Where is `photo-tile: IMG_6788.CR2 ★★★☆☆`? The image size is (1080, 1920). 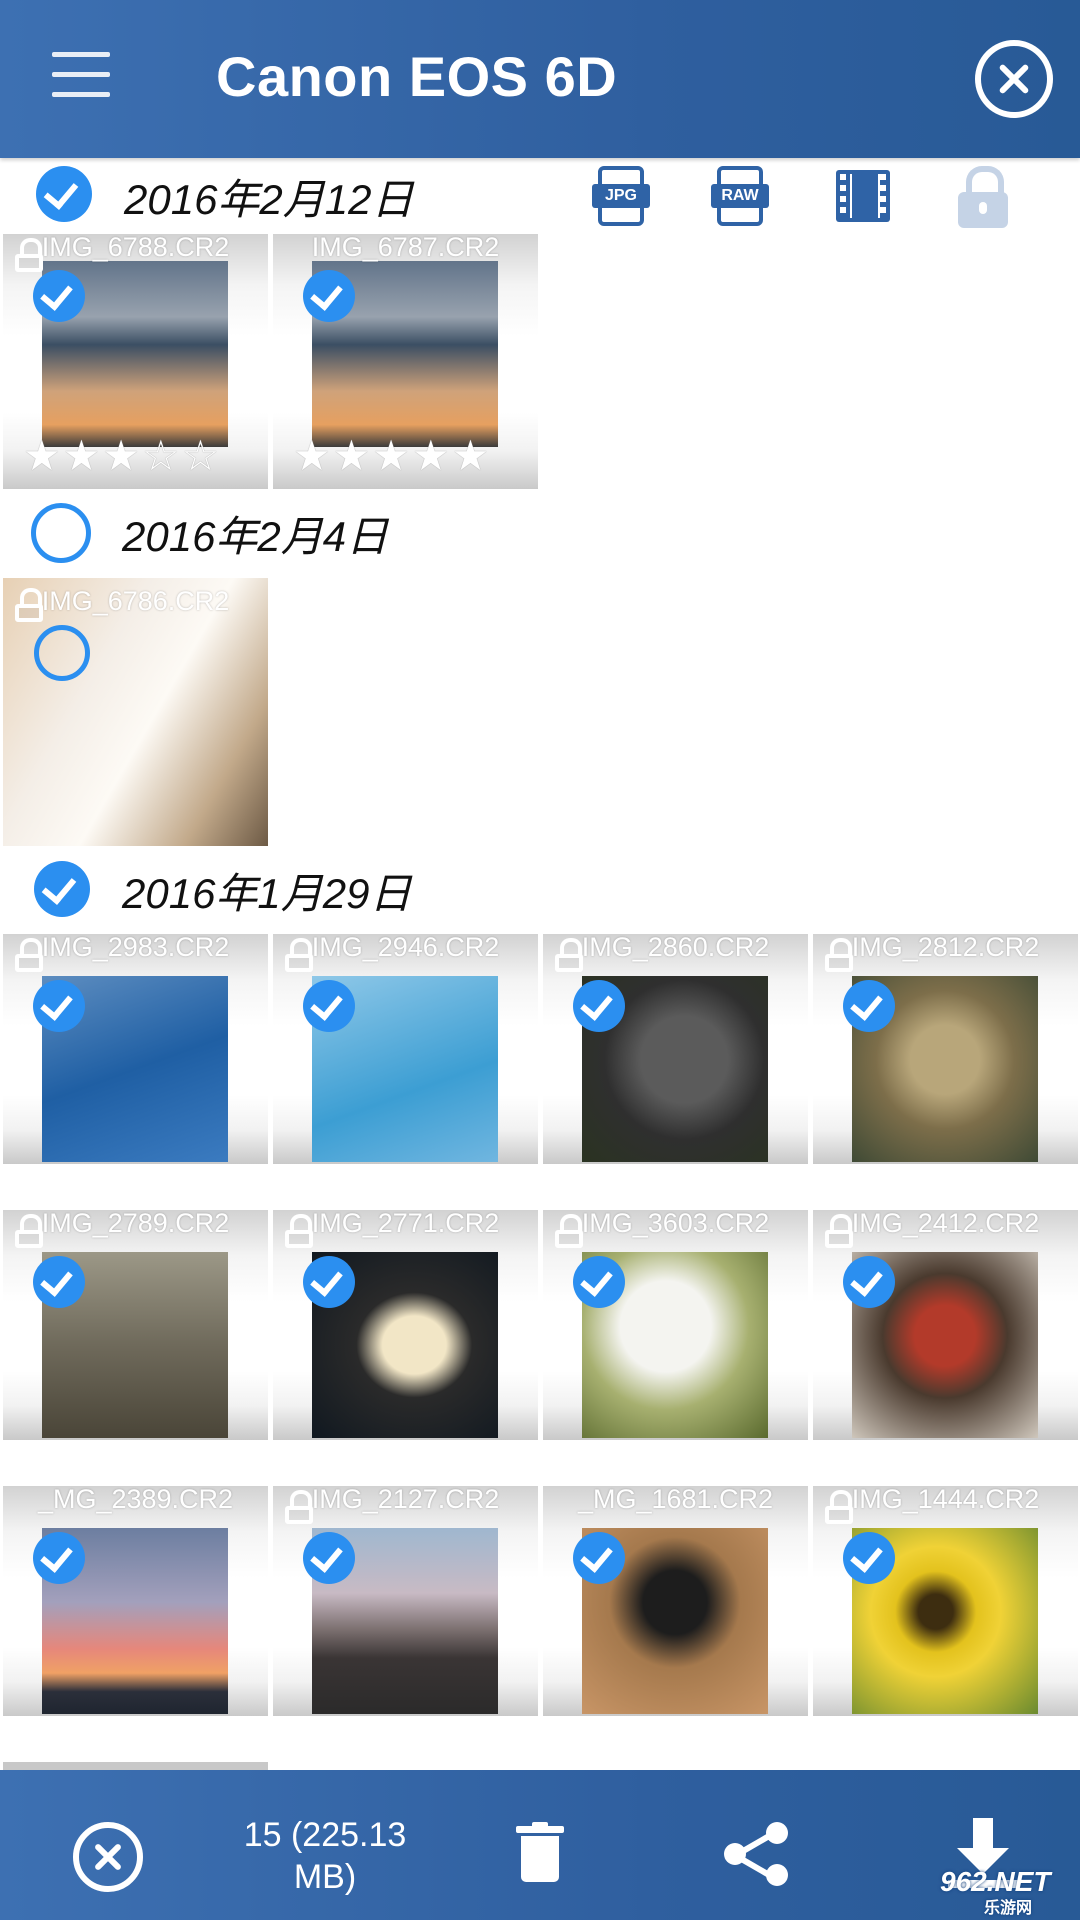
photo-tile: IMG_6788.CR2 ★★★☆☆ is located at coordinates (135, 361).